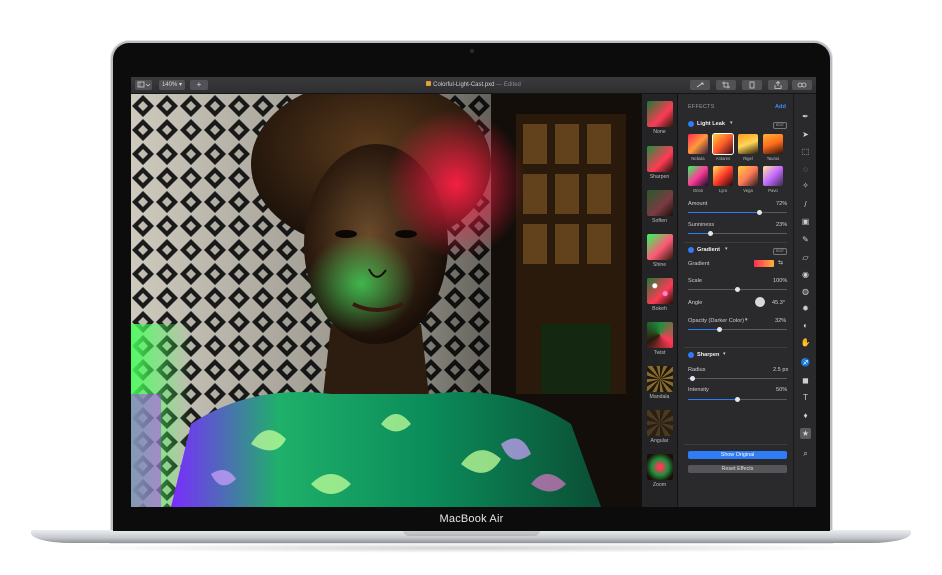 This screenshot has height=575, width=942. Describe the element at coordinates (660, 423) in the screenshot. I see `effect-thumb-angular` at that location.